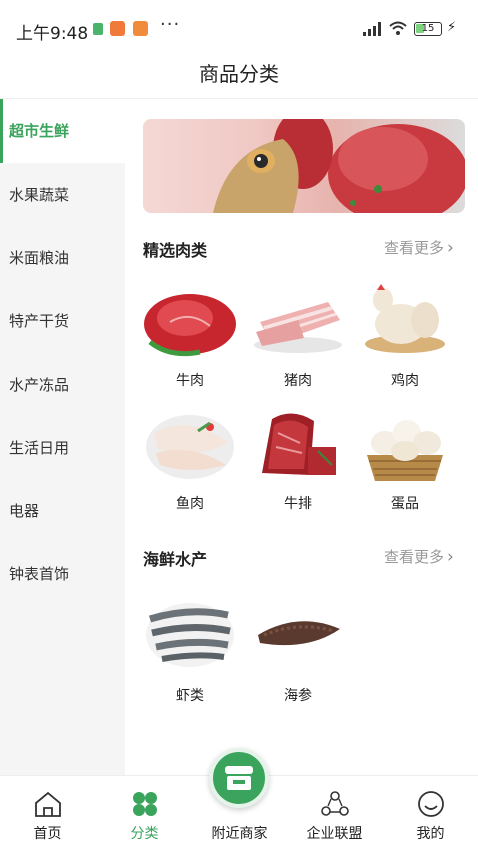 Image resolution: width=478 pixels, height=850 pixels. Describe the element at coordinates (145, 804) in the screenshot. I see `category-icon` at that location.